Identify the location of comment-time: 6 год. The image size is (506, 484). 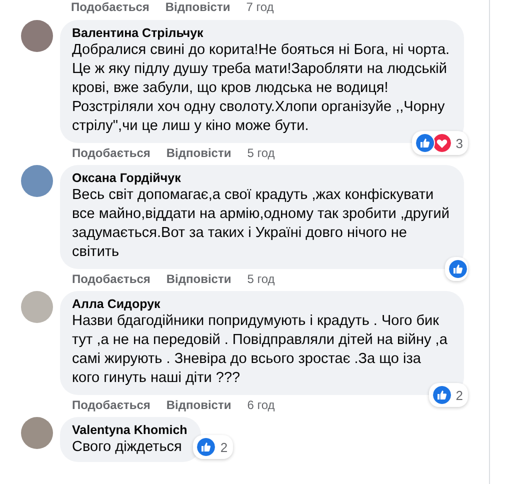
(261, 405).